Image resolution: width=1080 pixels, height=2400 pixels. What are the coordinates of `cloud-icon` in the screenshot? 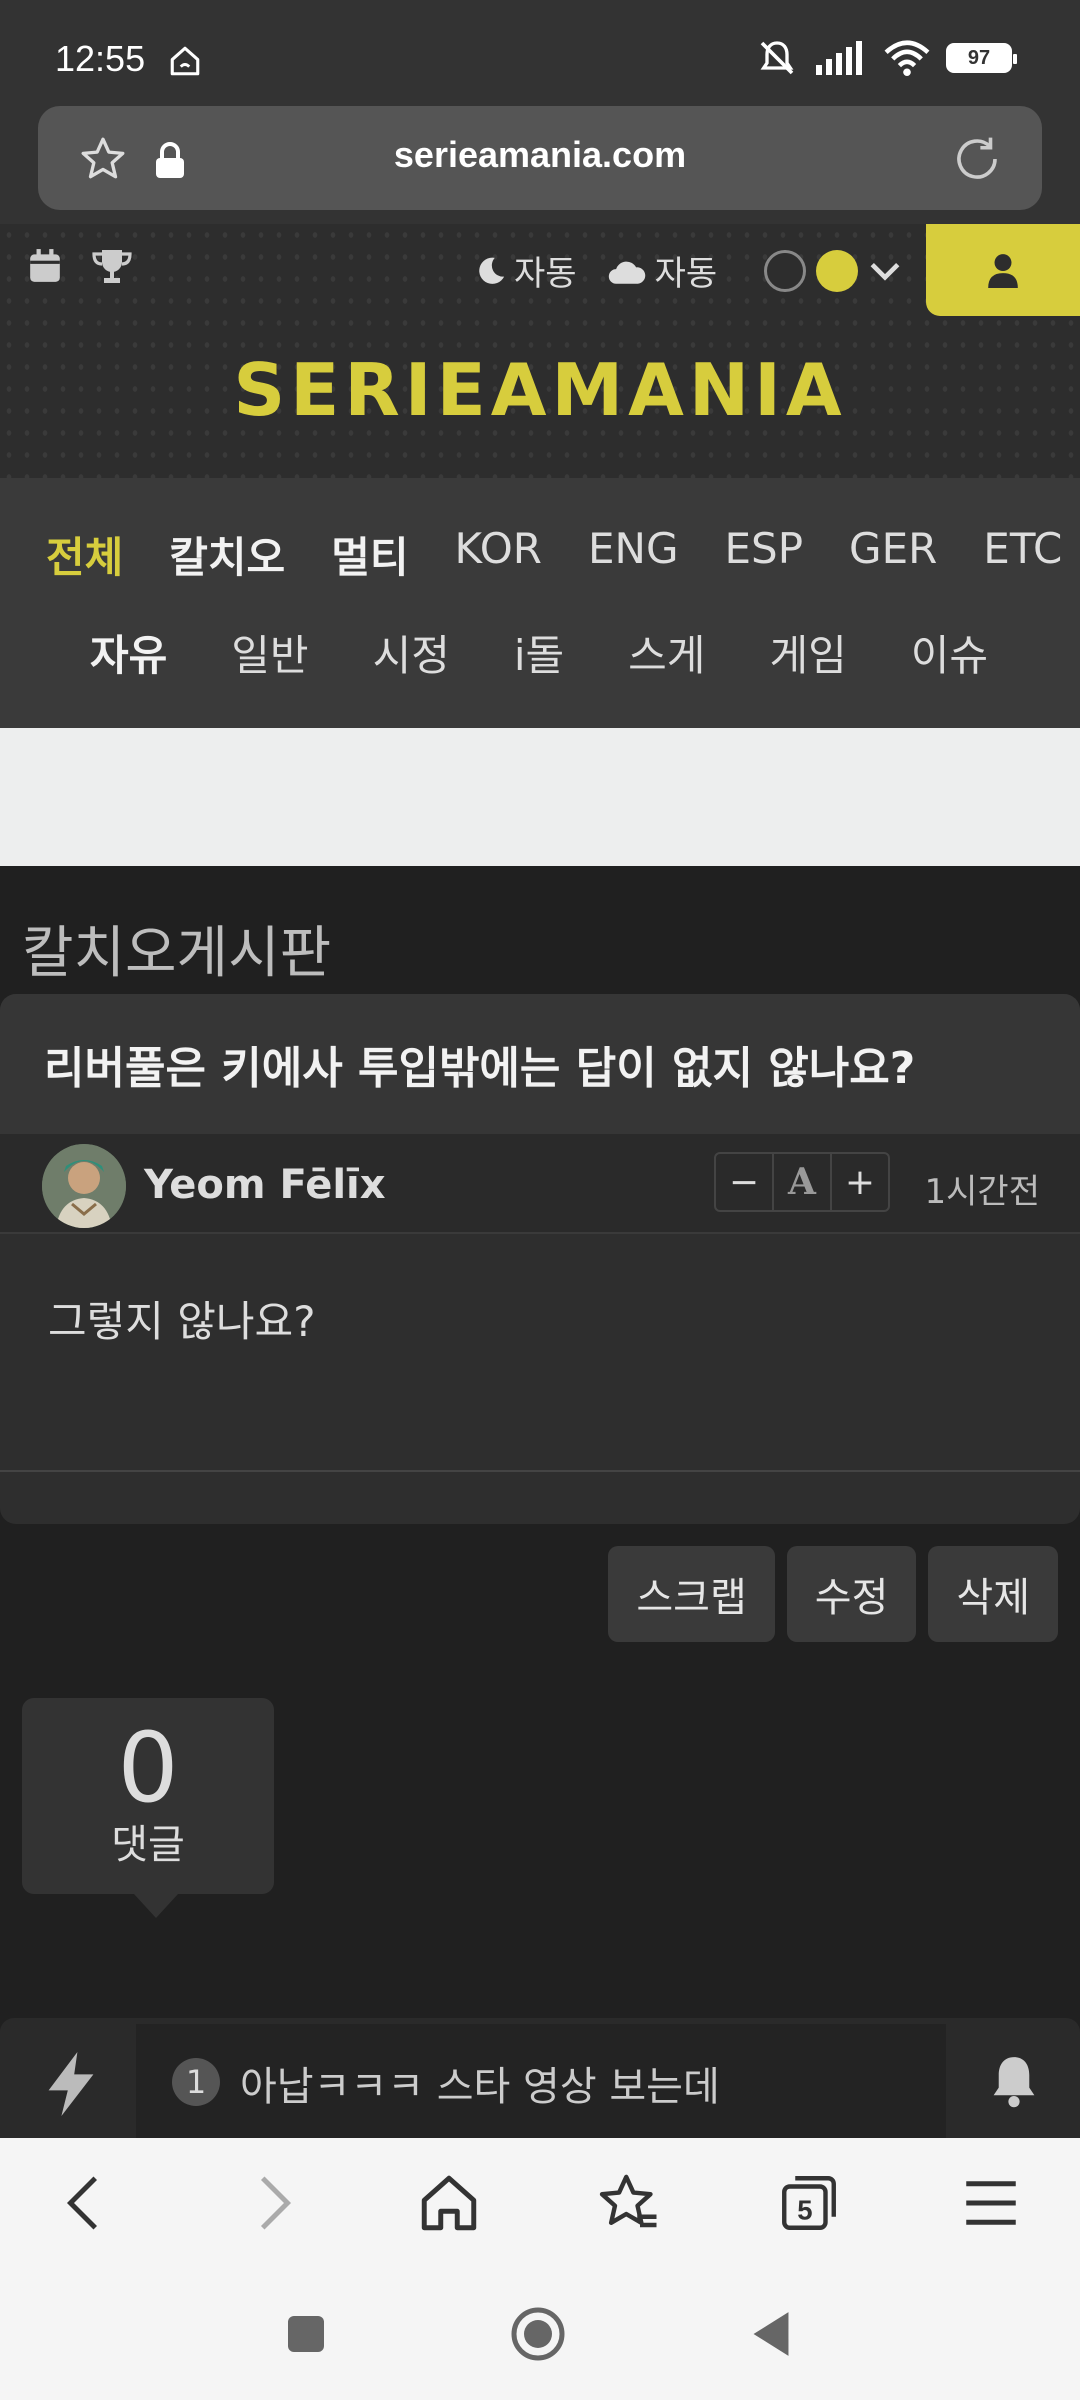 It's located at (626, 272).